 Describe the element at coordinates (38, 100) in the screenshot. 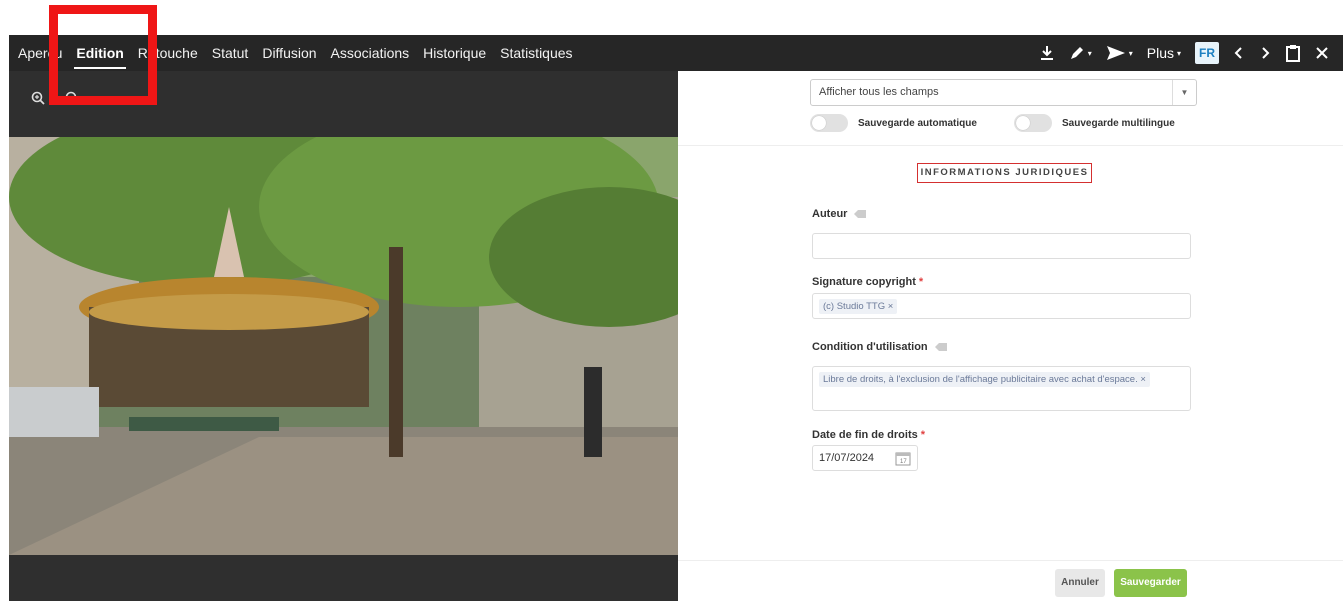

I see `zoom-in-icon` at that location.